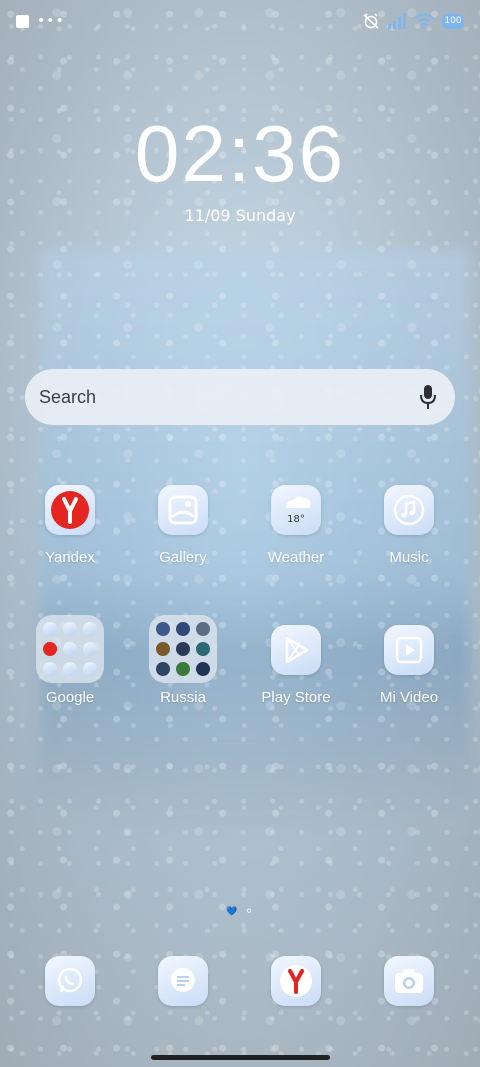 This screenshot has width=480, height=1067. I want to click on clock-time: 02:36, so click(240, 154).